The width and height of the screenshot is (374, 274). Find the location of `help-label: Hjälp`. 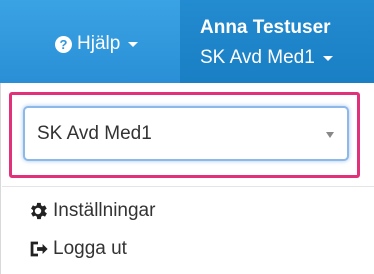

help-label: Hjälp is located at coordinates (99, 43).